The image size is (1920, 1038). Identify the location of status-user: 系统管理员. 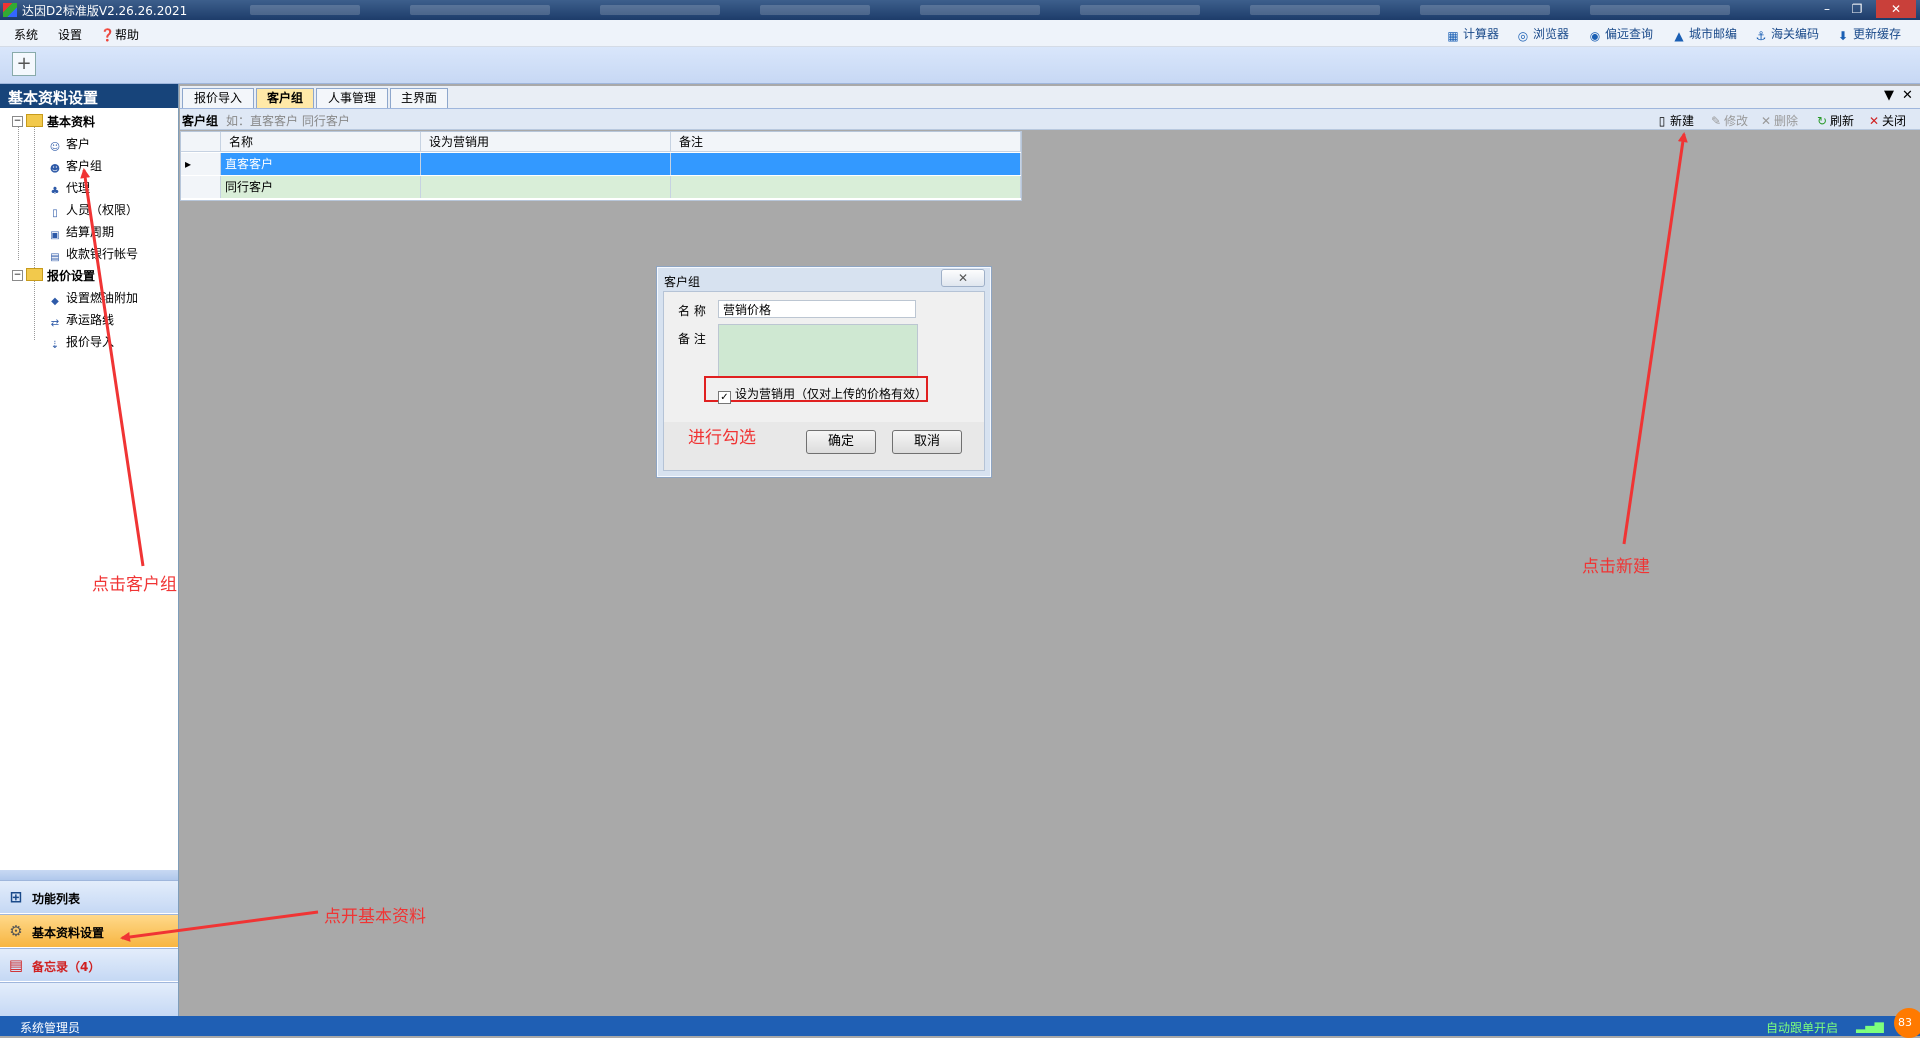
(50, 1028).